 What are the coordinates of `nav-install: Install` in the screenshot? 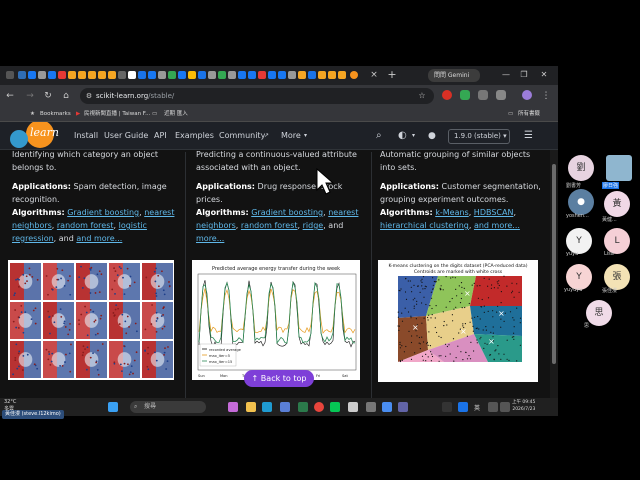 It's located at (86, 136).